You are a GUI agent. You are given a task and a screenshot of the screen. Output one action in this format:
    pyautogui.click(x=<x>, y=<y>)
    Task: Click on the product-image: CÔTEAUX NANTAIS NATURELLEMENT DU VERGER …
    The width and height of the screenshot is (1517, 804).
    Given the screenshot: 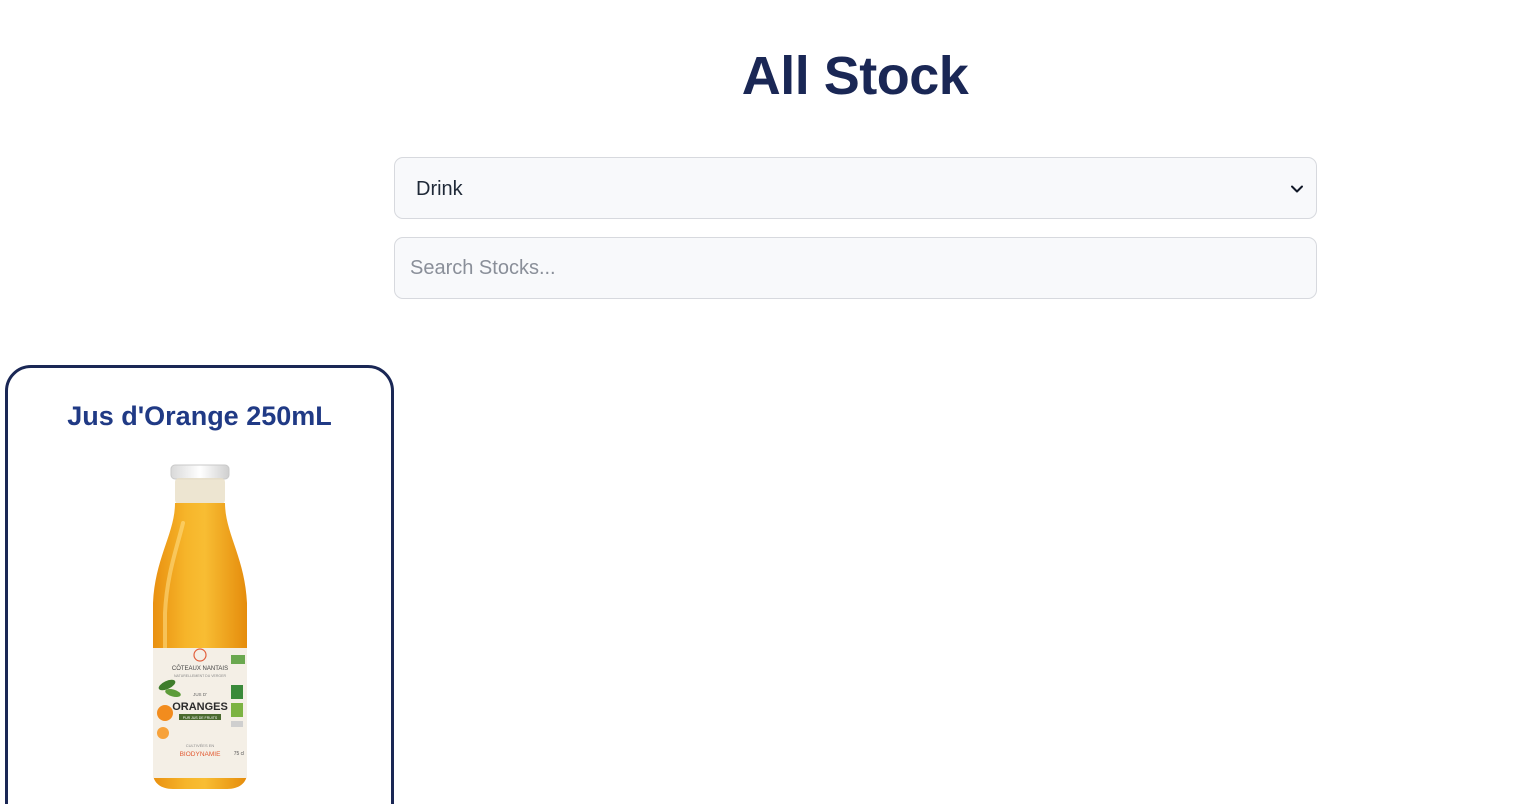 What is the action you would take?
    pyautogui.click(x=200, y=626)
    